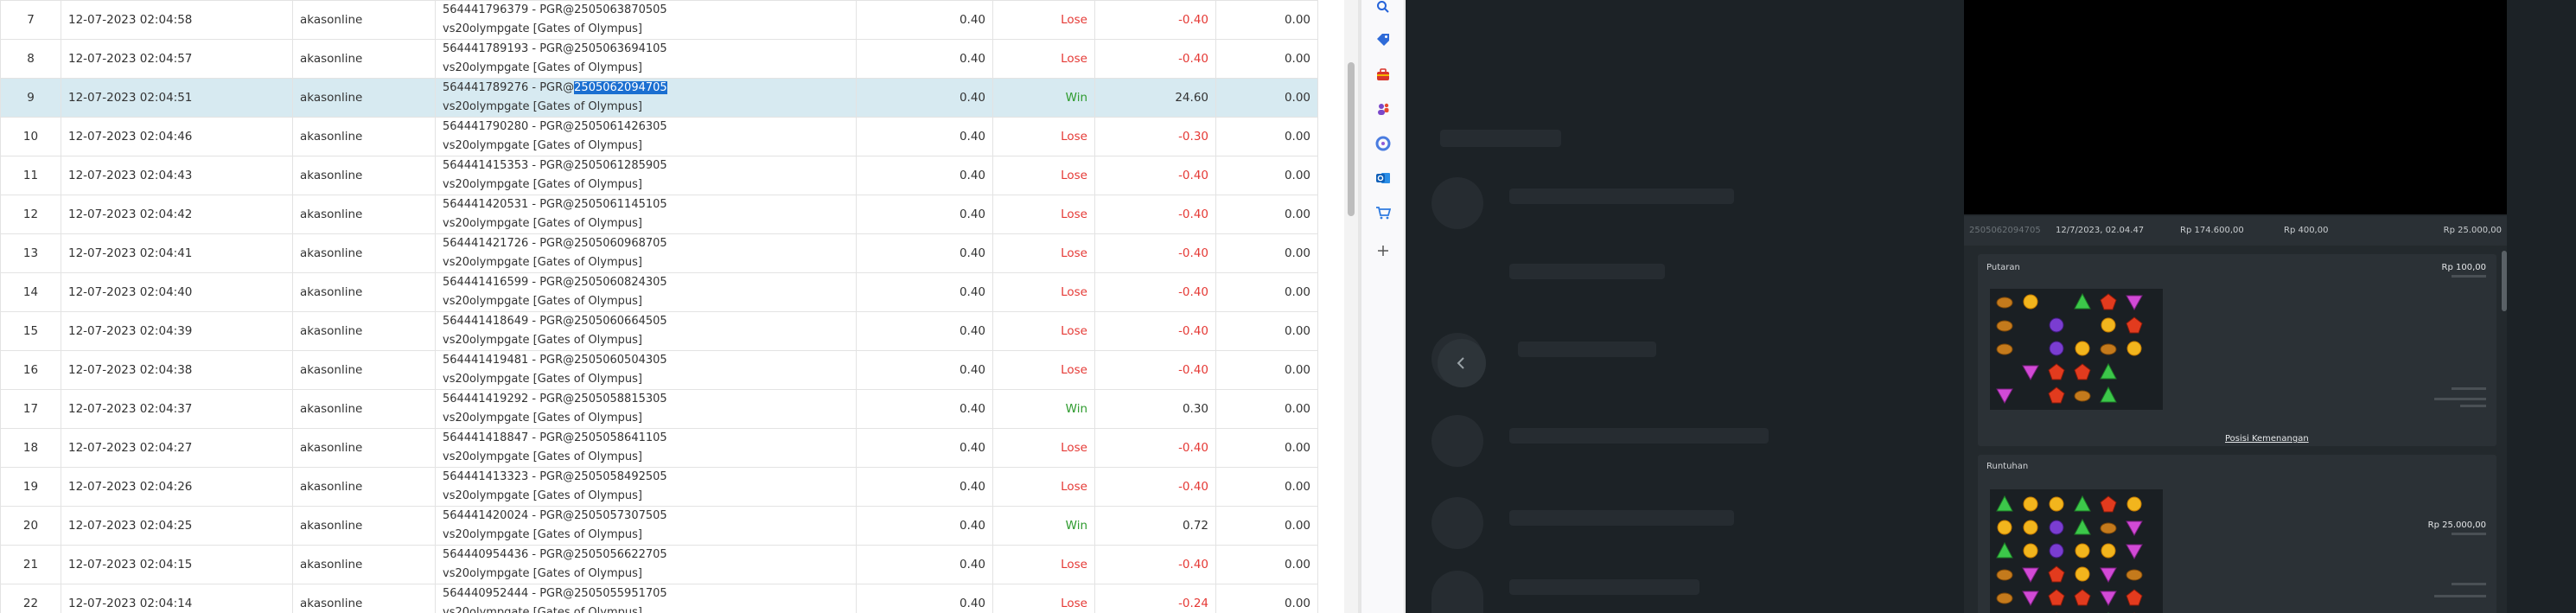 Image resolution: width=2576 pixels, height=613 pixels. Describe the element at coordinates (646, 594) in the screenshot. I see `transaction-id: 564440952444 - PGR@2505055951705` at that location.